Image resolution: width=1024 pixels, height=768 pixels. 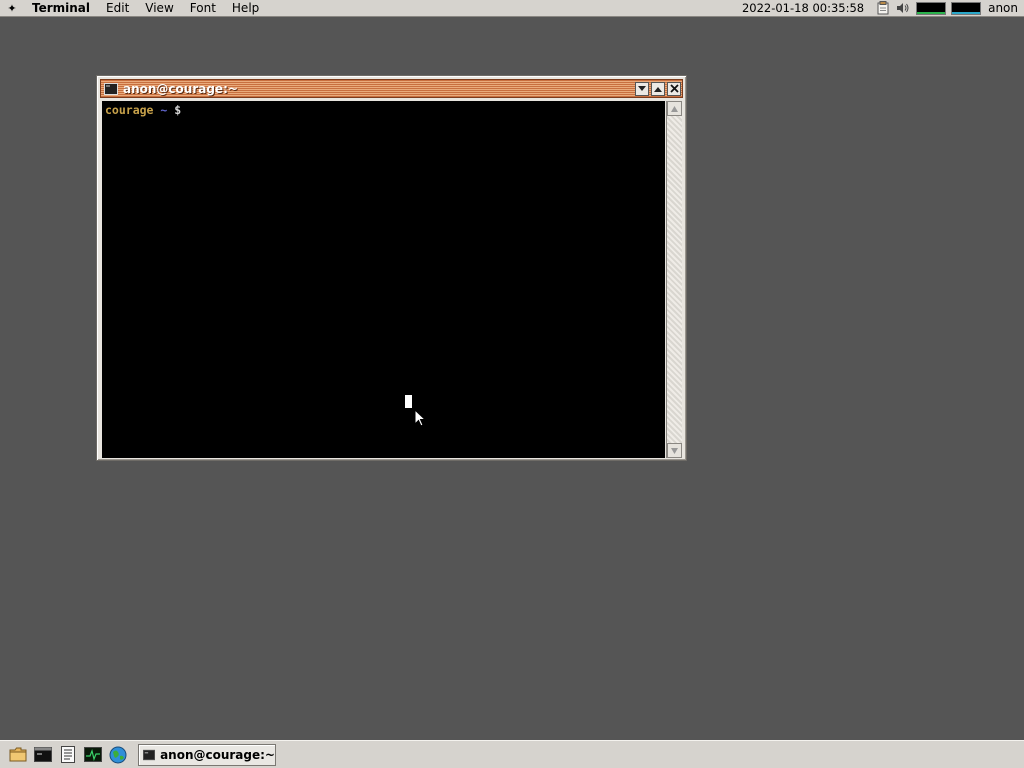 What do you see at coordinates (203, 8) in the screenshot?
I see `menu-font: Font` at bounding box center [203, 8].